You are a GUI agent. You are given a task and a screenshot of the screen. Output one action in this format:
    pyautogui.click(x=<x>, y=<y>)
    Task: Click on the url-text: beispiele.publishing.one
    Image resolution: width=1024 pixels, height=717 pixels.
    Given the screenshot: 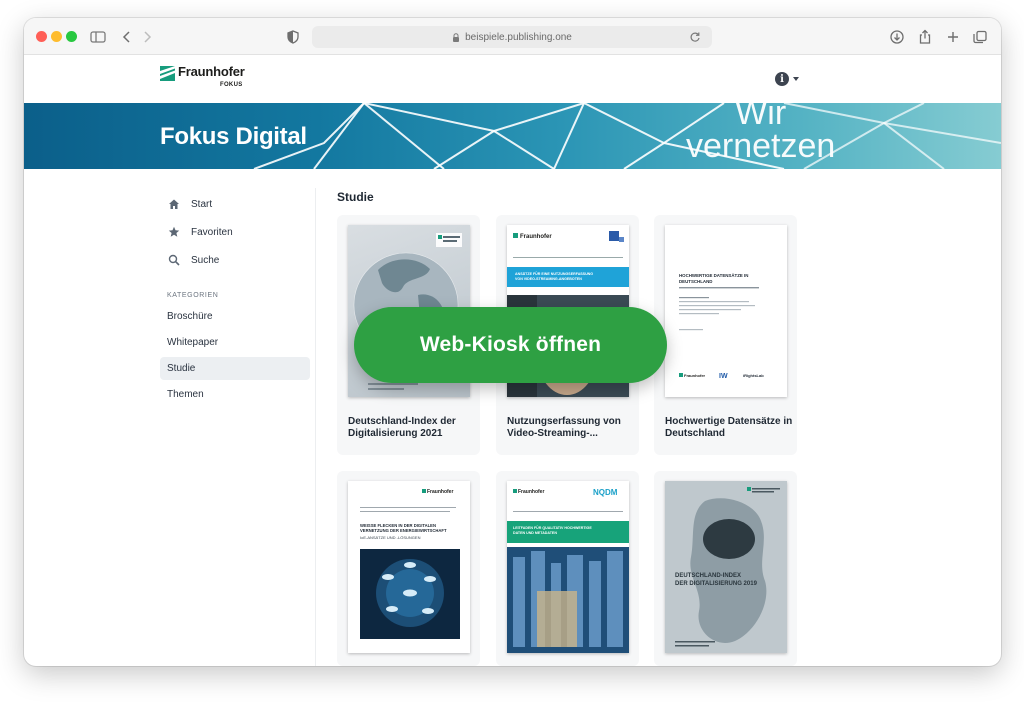 What is the action you would take?
    pyautogui.click(x=518, y=37)
    